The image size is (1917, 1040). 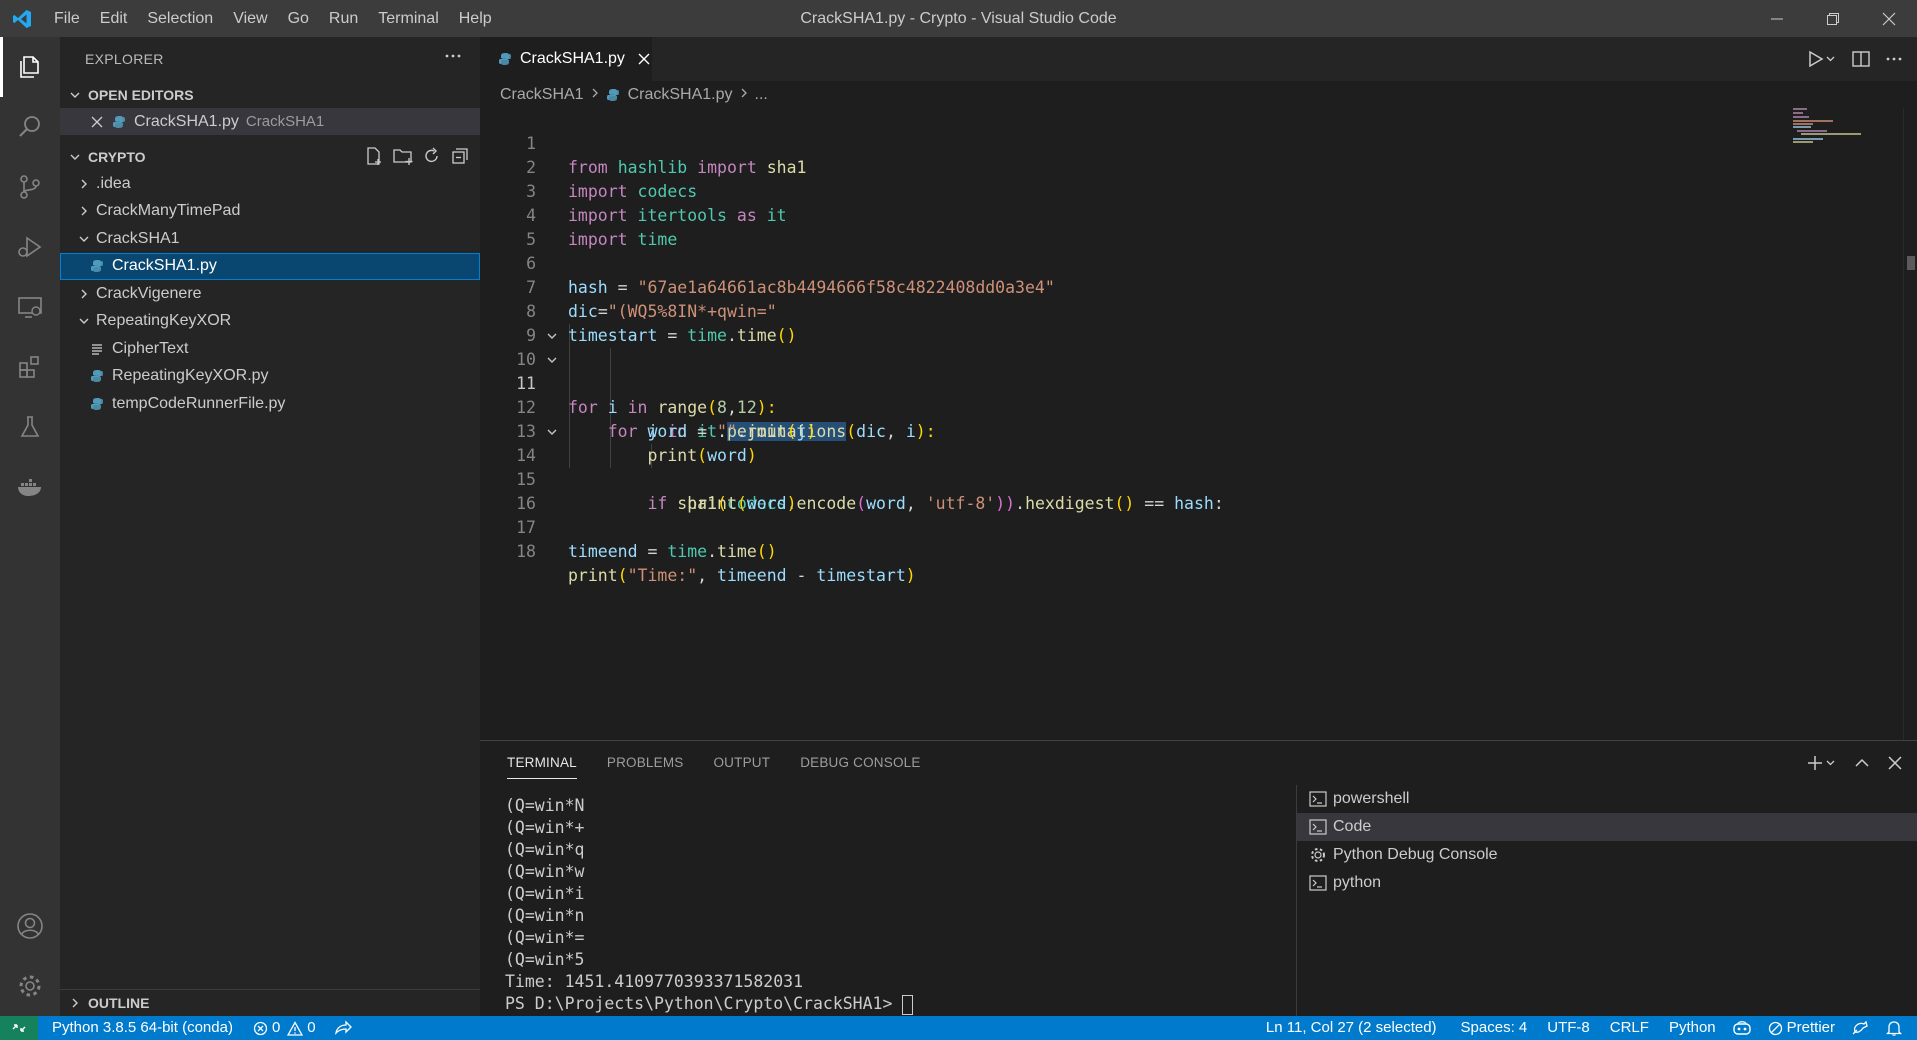 I want to click on live-share-icon, so click(x=343, y=1027).